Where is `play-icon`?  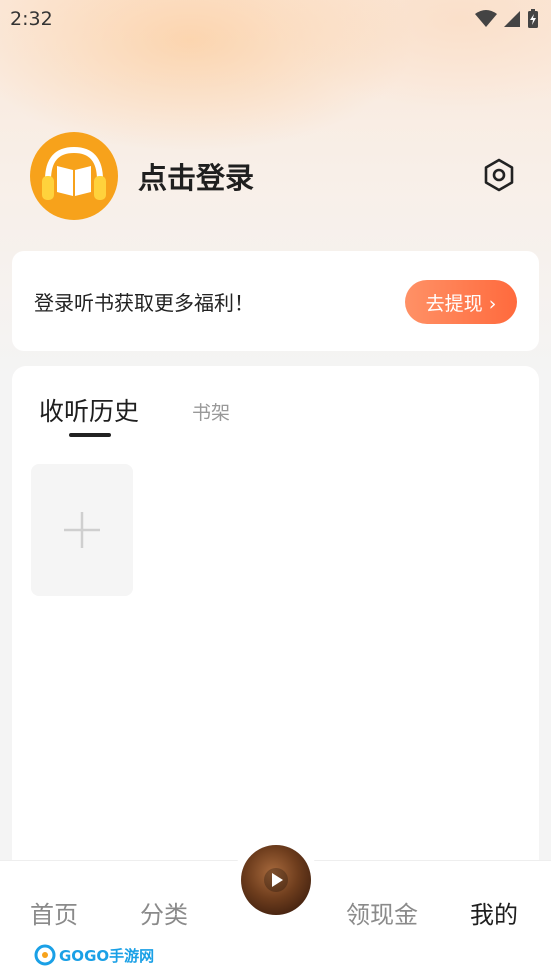 play-icon is located at coordinates (276, 880).